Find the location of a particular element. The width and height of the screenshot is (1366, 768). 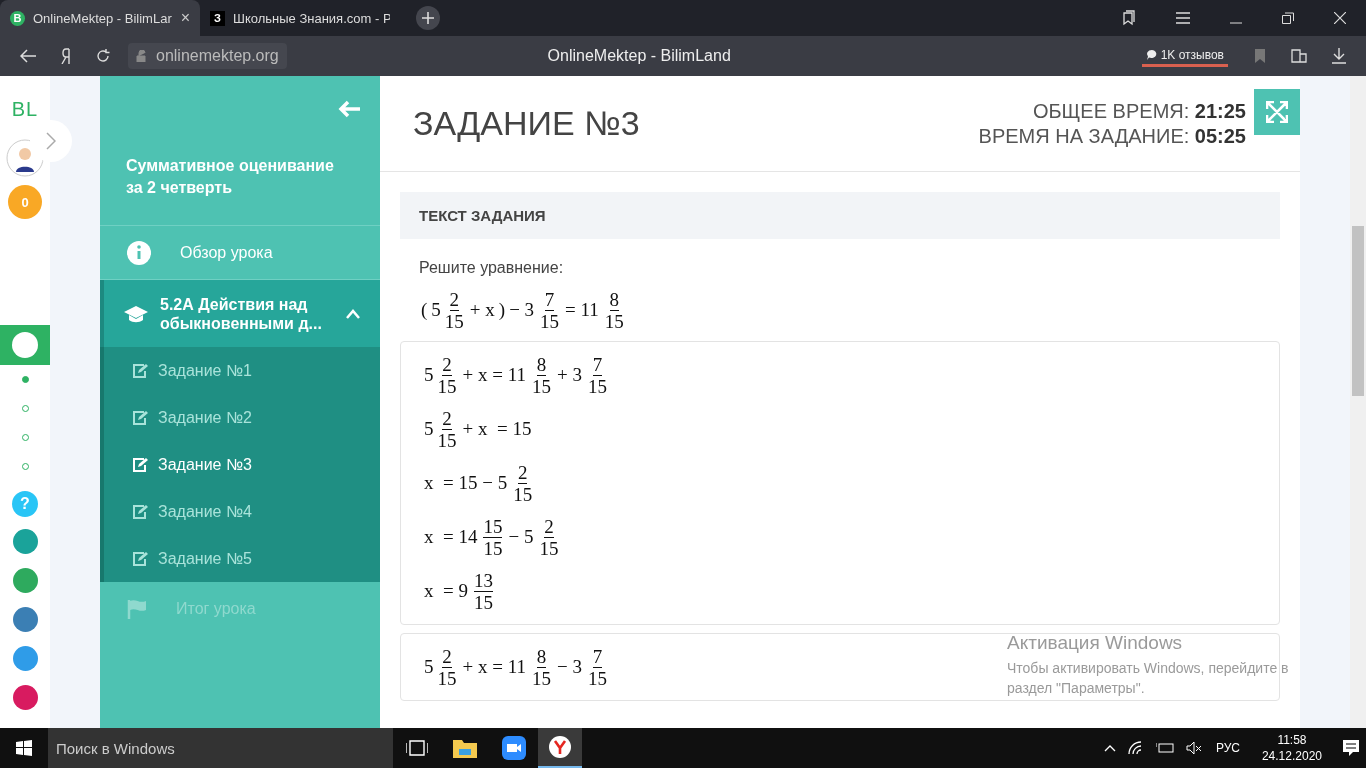

task-item: Задание №4 is located at coordinates (242, 511).